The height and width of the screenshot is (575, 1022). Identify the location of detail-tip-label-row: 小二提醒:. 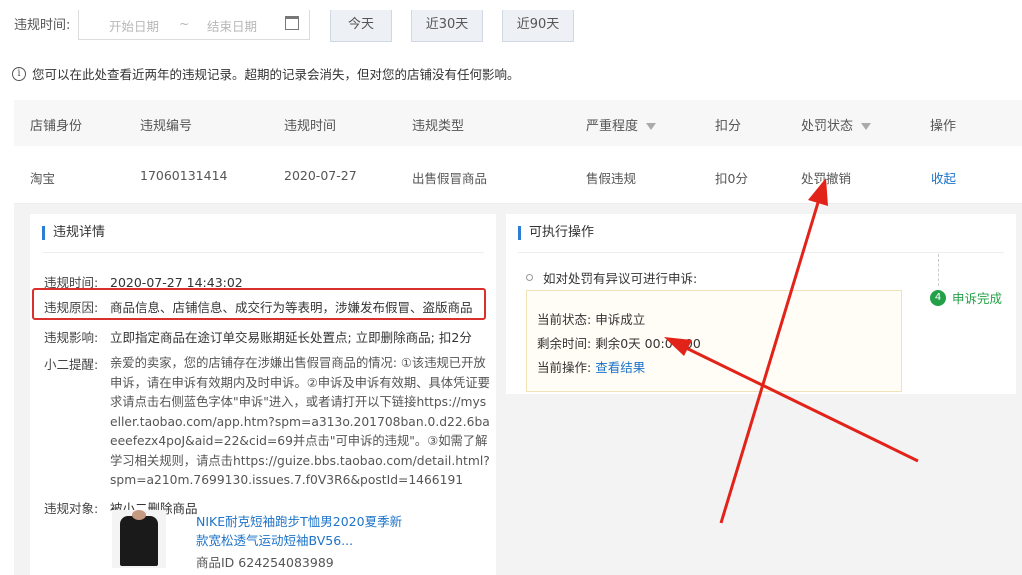
(77, 363).